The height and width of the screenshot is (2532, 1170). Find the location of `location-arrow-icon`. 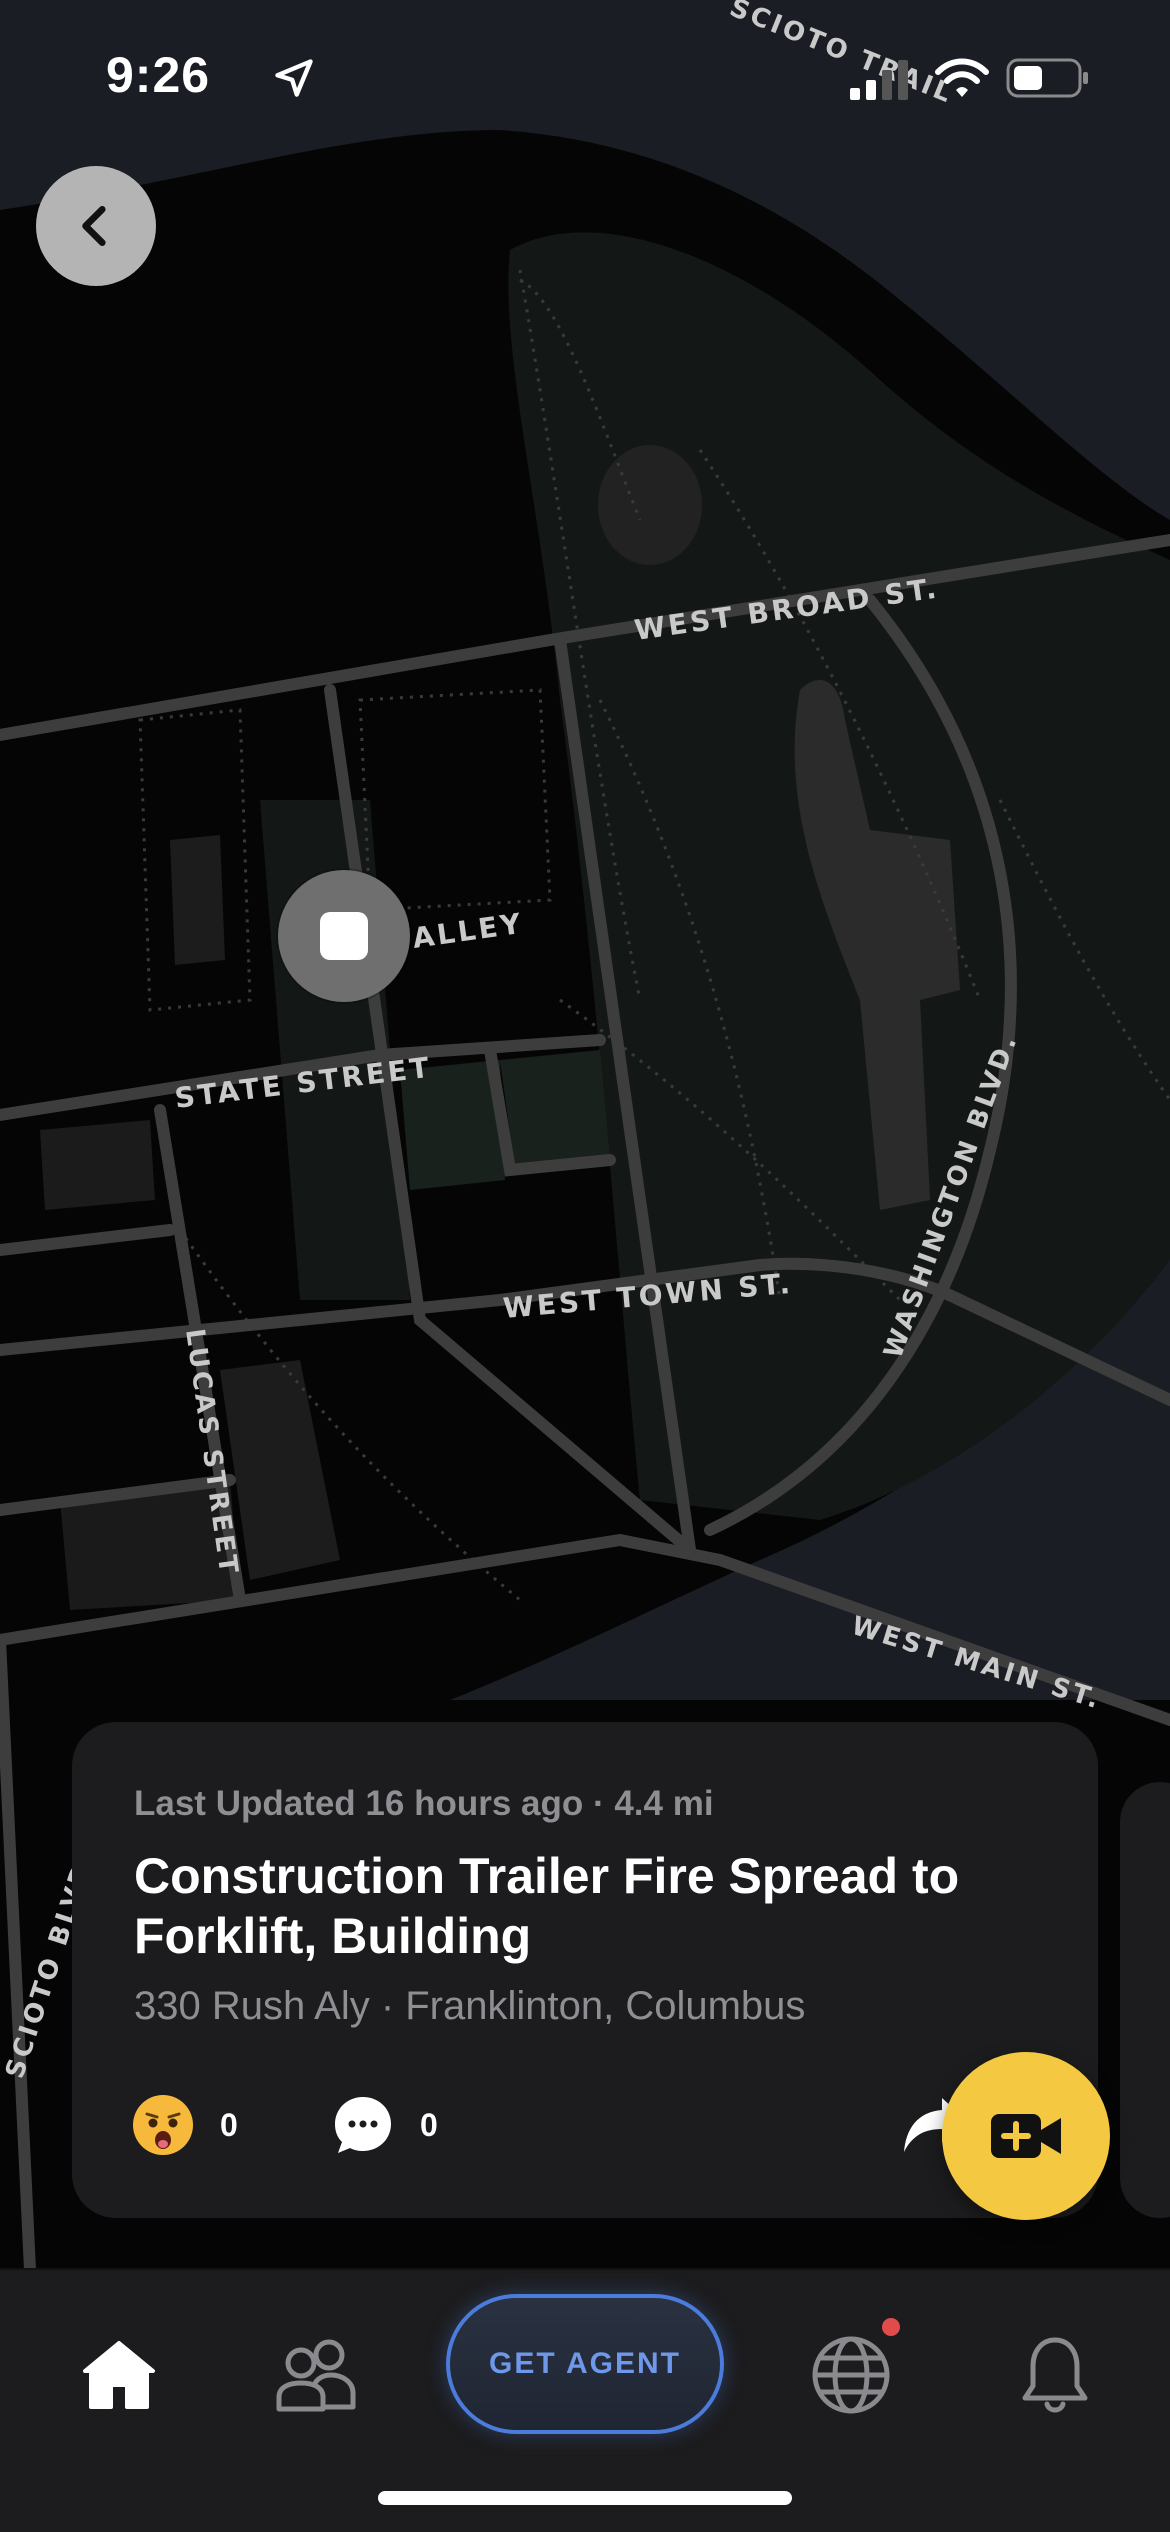

location-arrow-icon is located at coordinates (294, 78).